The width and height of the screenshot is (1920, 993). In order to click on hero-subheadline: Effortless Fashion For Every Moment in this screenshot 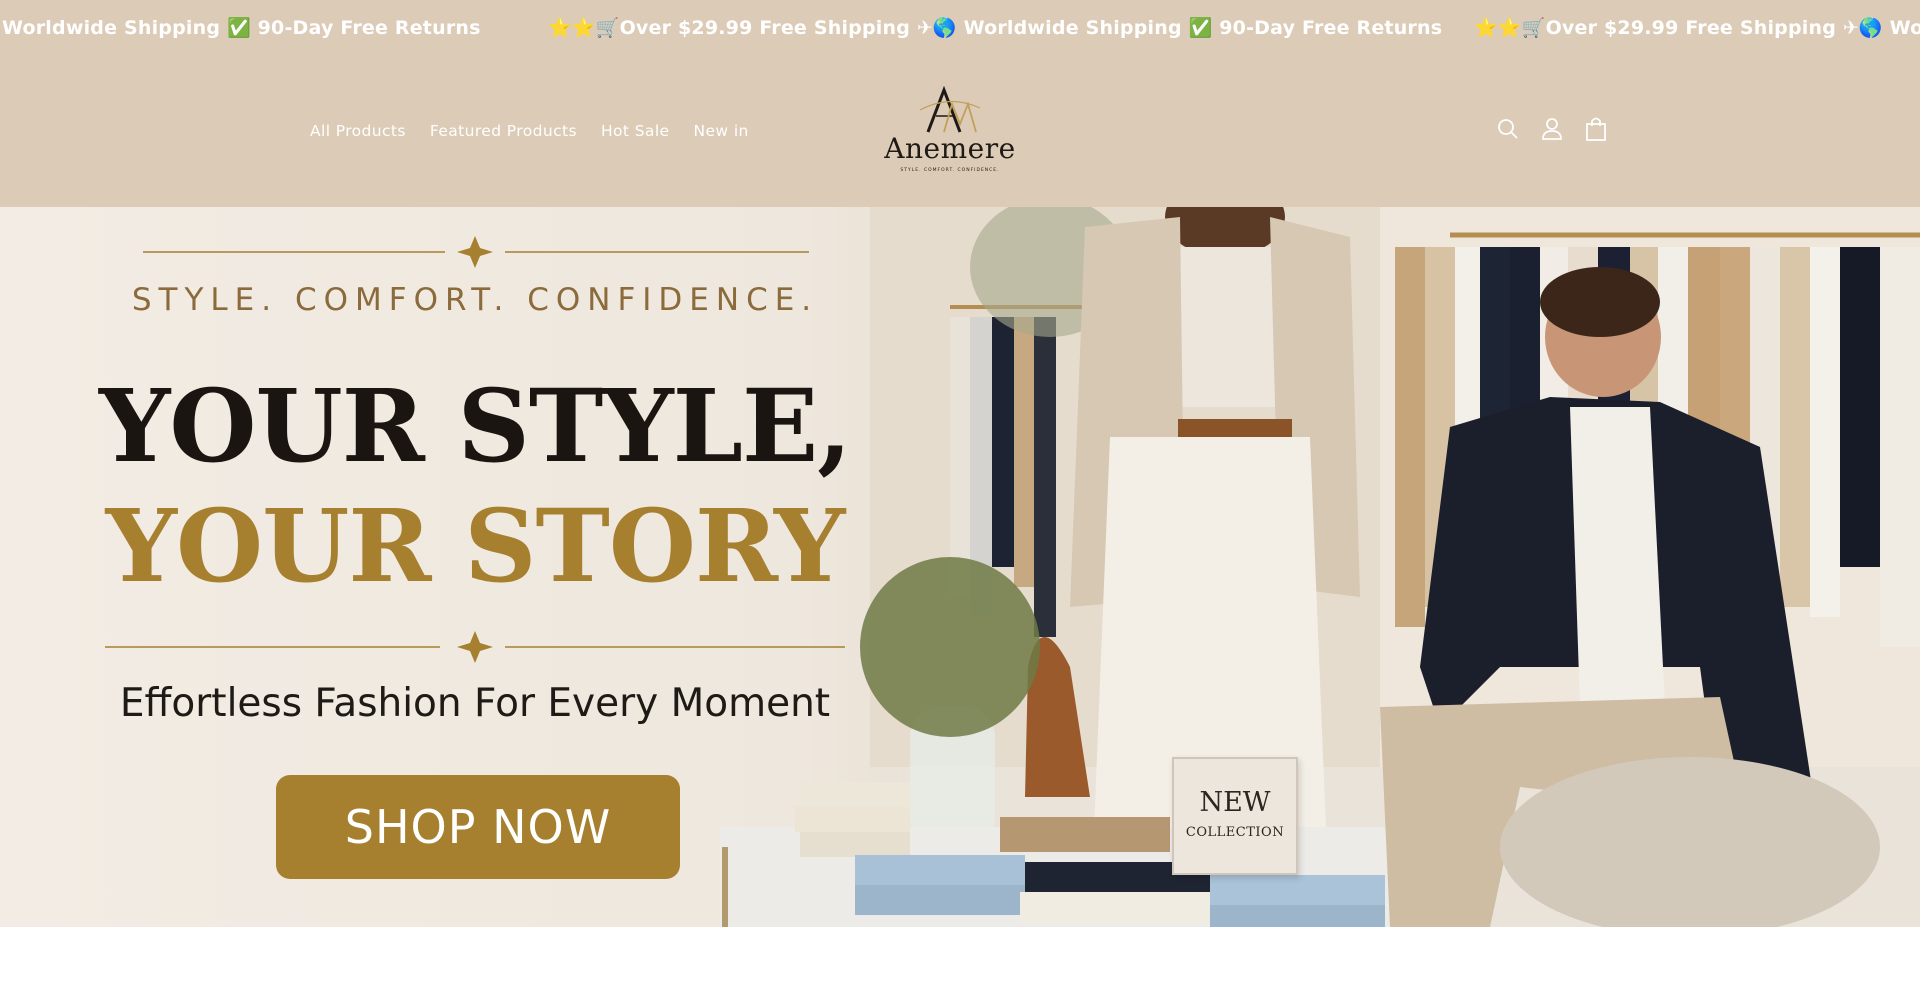, I will do `click(475, 703)`.